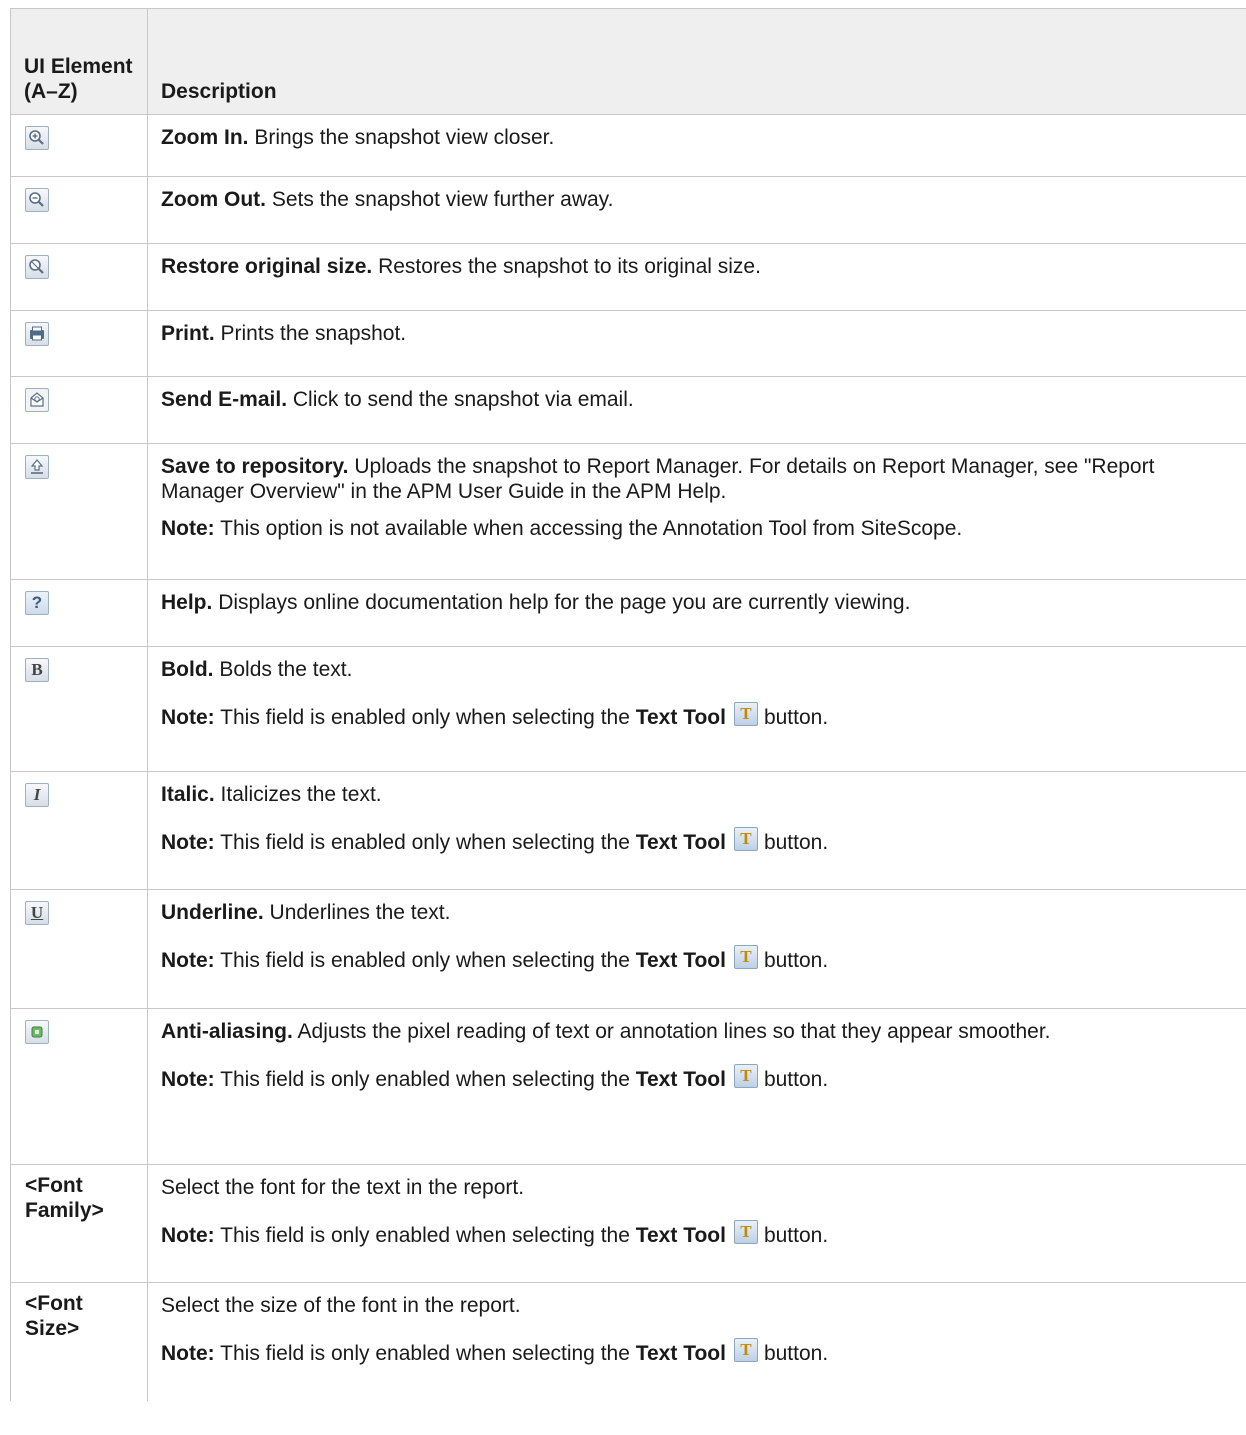 Image resolution: width=1246 pixels, height=1435 pixels. What do you see at coordinates (37, 138) in the screenshot?
I see `zoom-in-icon` at bounding box center [37, 138].